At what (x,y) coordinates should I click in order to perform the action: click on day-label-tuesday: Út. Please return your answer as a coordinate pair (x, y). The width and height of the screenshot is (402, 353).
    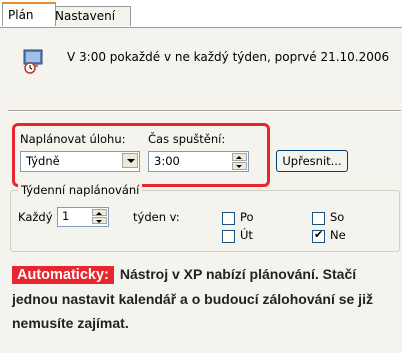
    Looking at the image, I should click on (246, 235).